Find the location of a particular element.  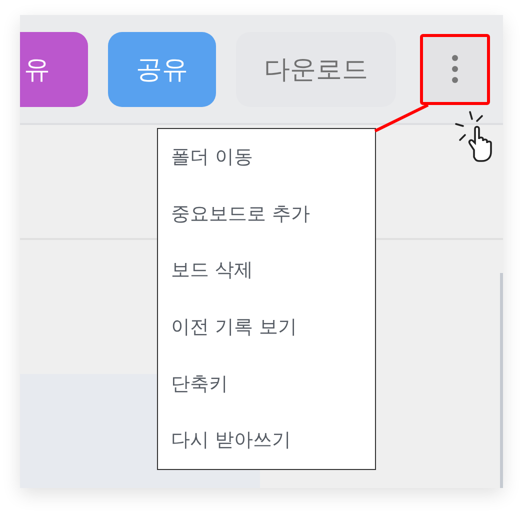

menu-item: 다시 받아쓰기 is located at coordinates (231, 440).